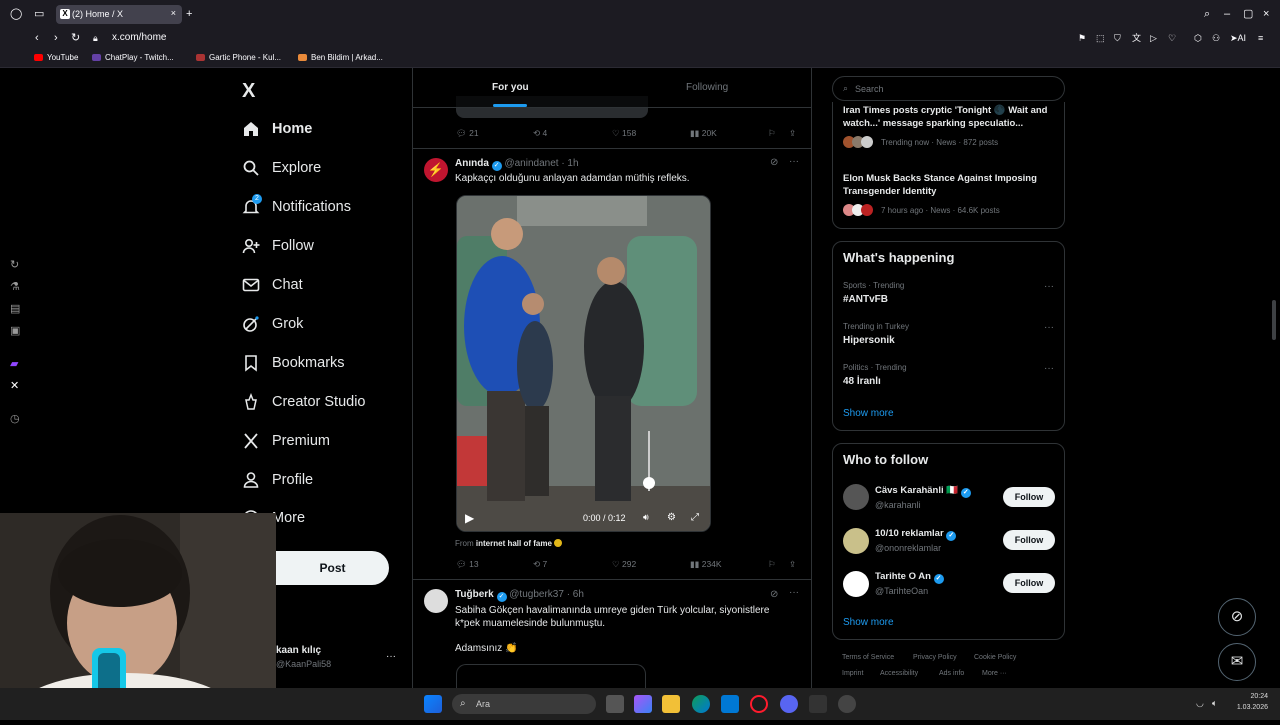  I want to click on views-button: ▮▮ 234K, so click(706, 564).